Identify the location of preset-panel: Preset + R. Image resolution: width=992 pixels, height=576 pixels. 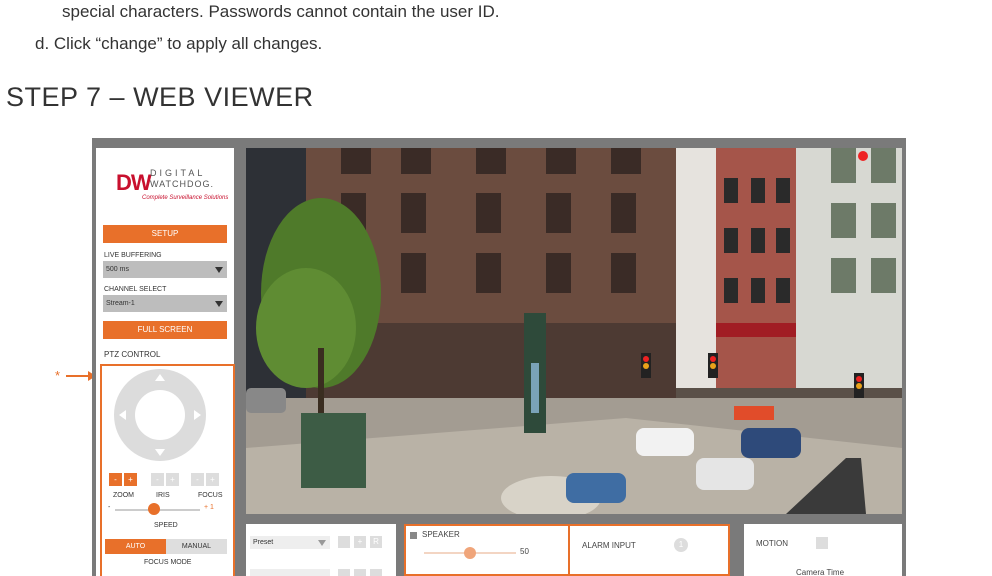
(321, 550).